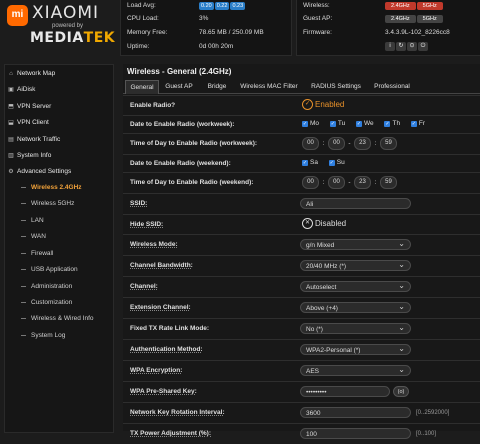 The width and height of the screenshot is (480, 444). I want to click on key-rotation-hint: [0..2592000], so click(433, 413).